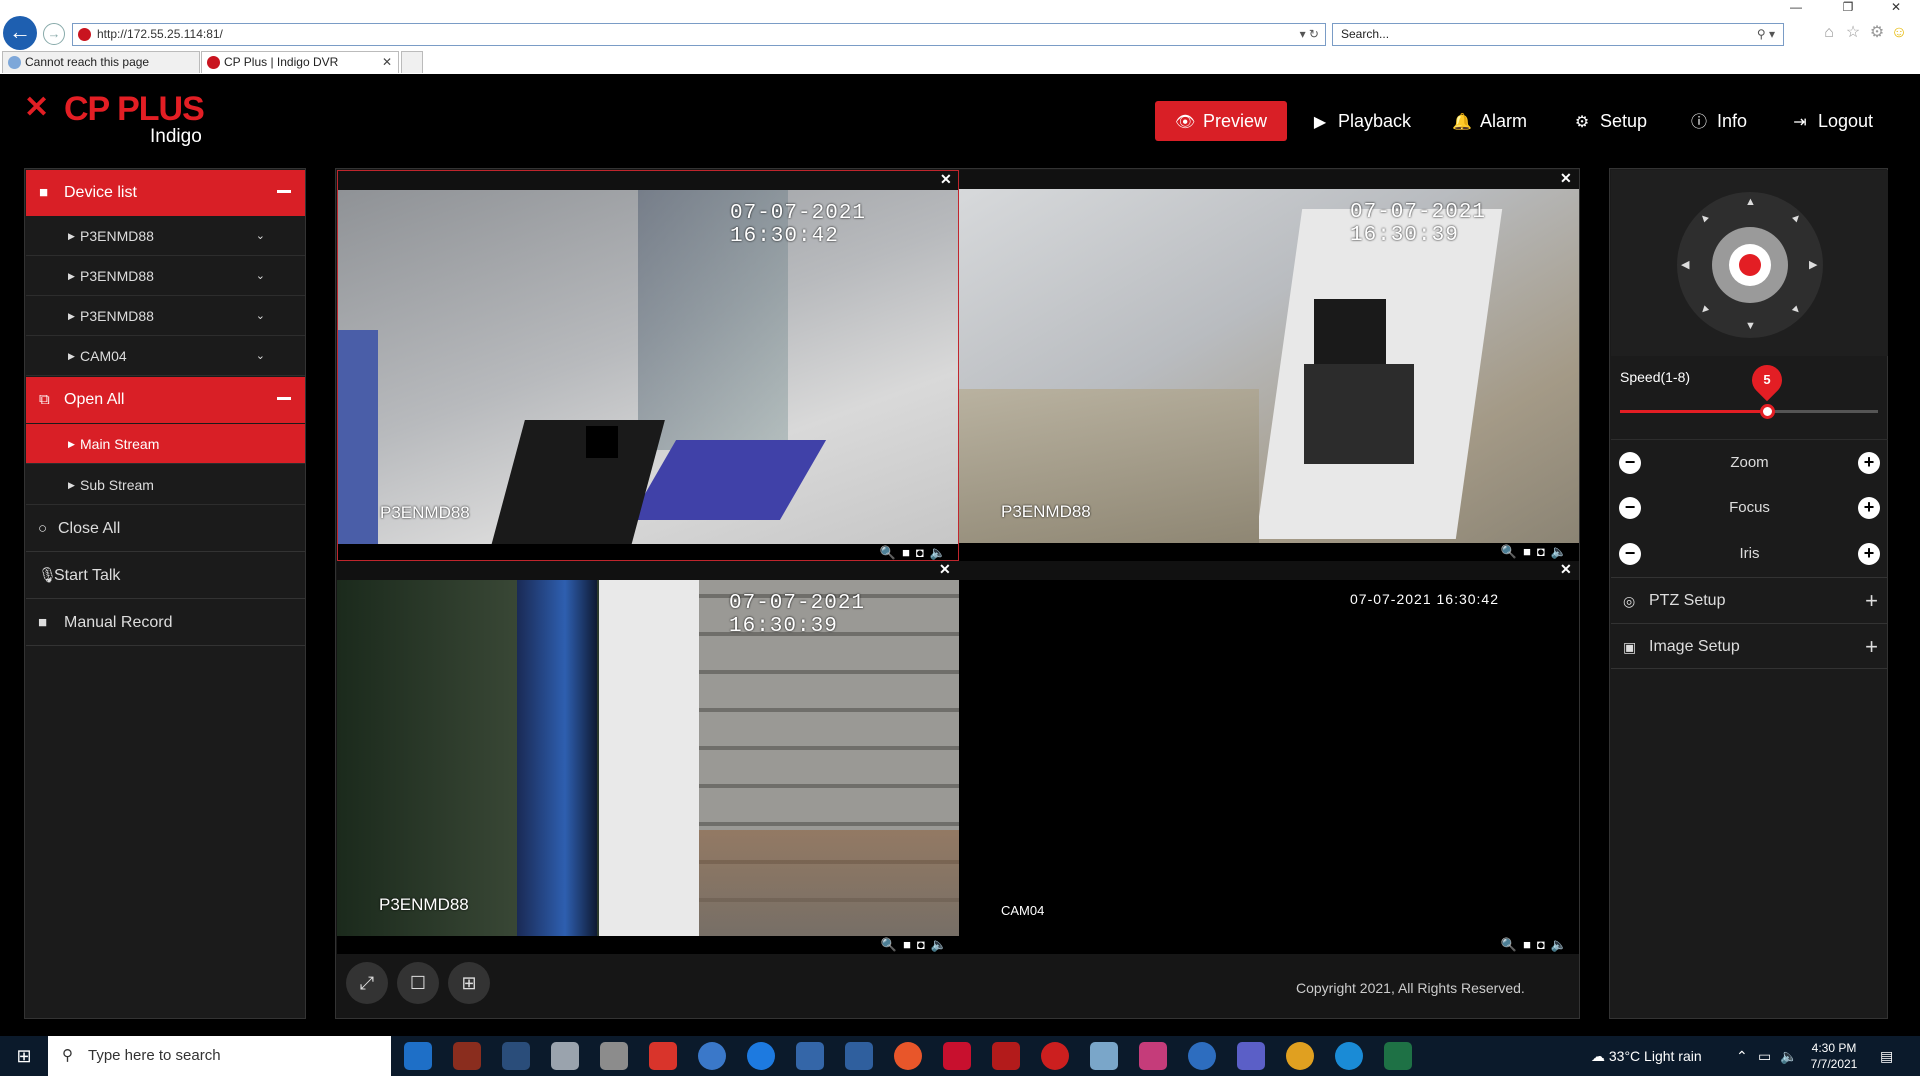 This screenshot has width=1920, height=1076. Describe the element at coordinates (1630, 463) in the screenshot. I see `zoom-minus-icon: −` at that location.